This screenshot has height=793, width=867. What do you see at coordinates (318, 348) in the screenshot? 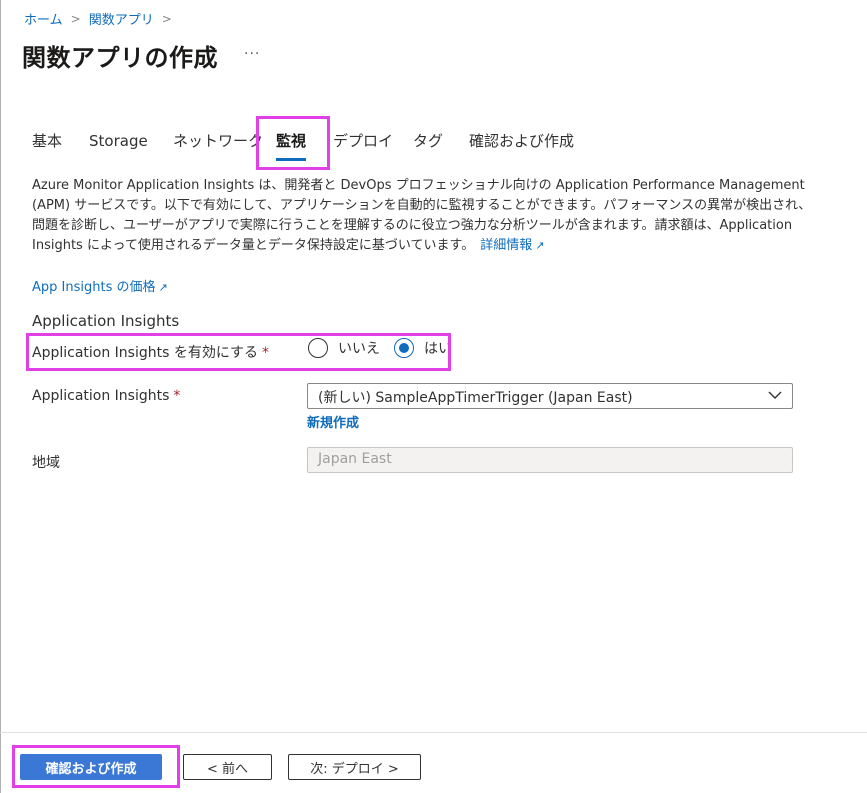
I see `radio-unchecked-icon` at bounding box center [318, 348].